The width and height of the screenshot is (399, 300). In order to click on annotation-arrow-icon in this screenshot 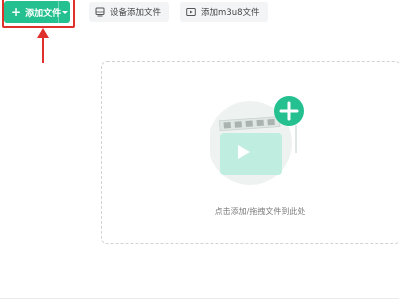, I will do `click(43, 45)`.